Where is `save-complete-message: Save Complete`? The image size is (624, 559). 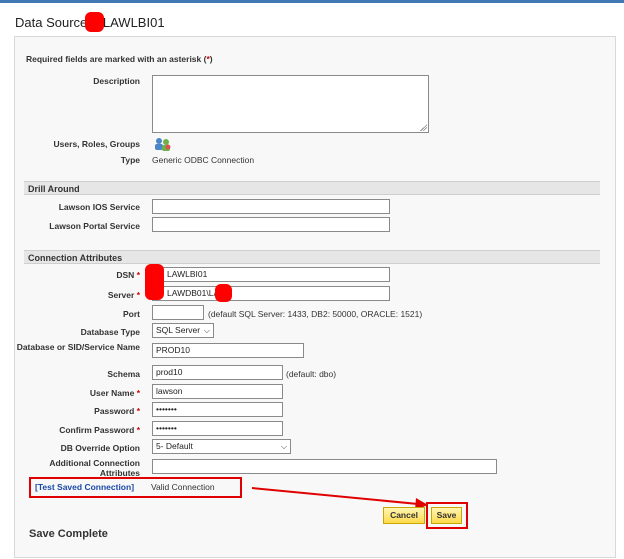 save-complete-message: Save Complete is located at coordinates (68, 534).